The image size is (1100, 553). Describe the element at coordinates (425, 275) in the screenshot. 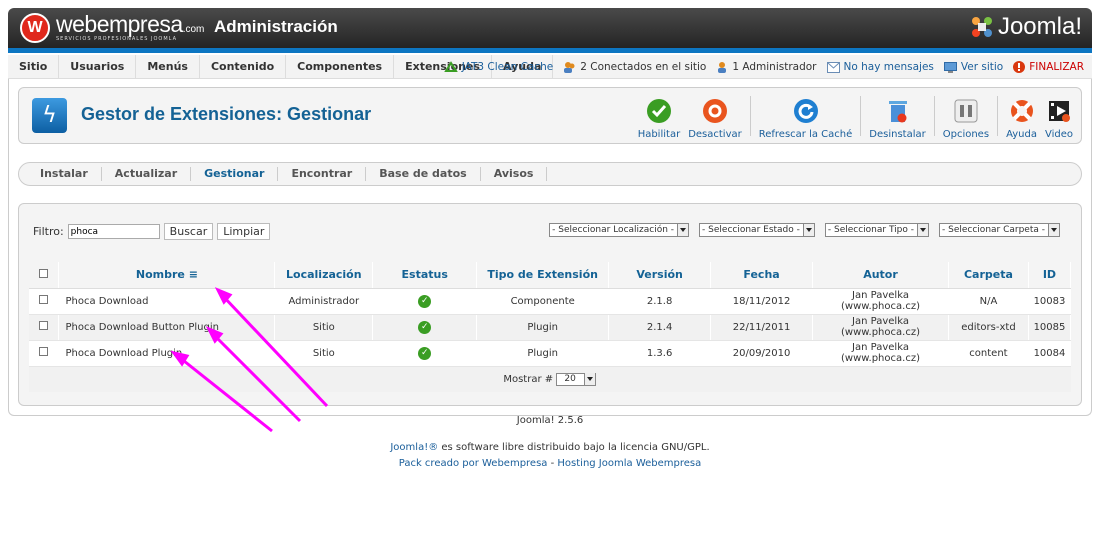

I see `col-estatus: Estatus` at that location.